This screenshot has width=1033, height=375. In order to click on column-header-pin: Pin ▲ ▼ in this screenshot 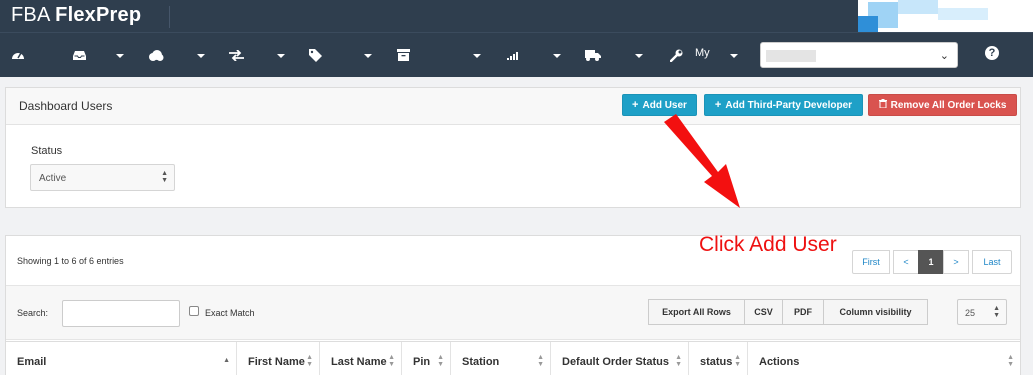, I will do `click(426, 358)`.